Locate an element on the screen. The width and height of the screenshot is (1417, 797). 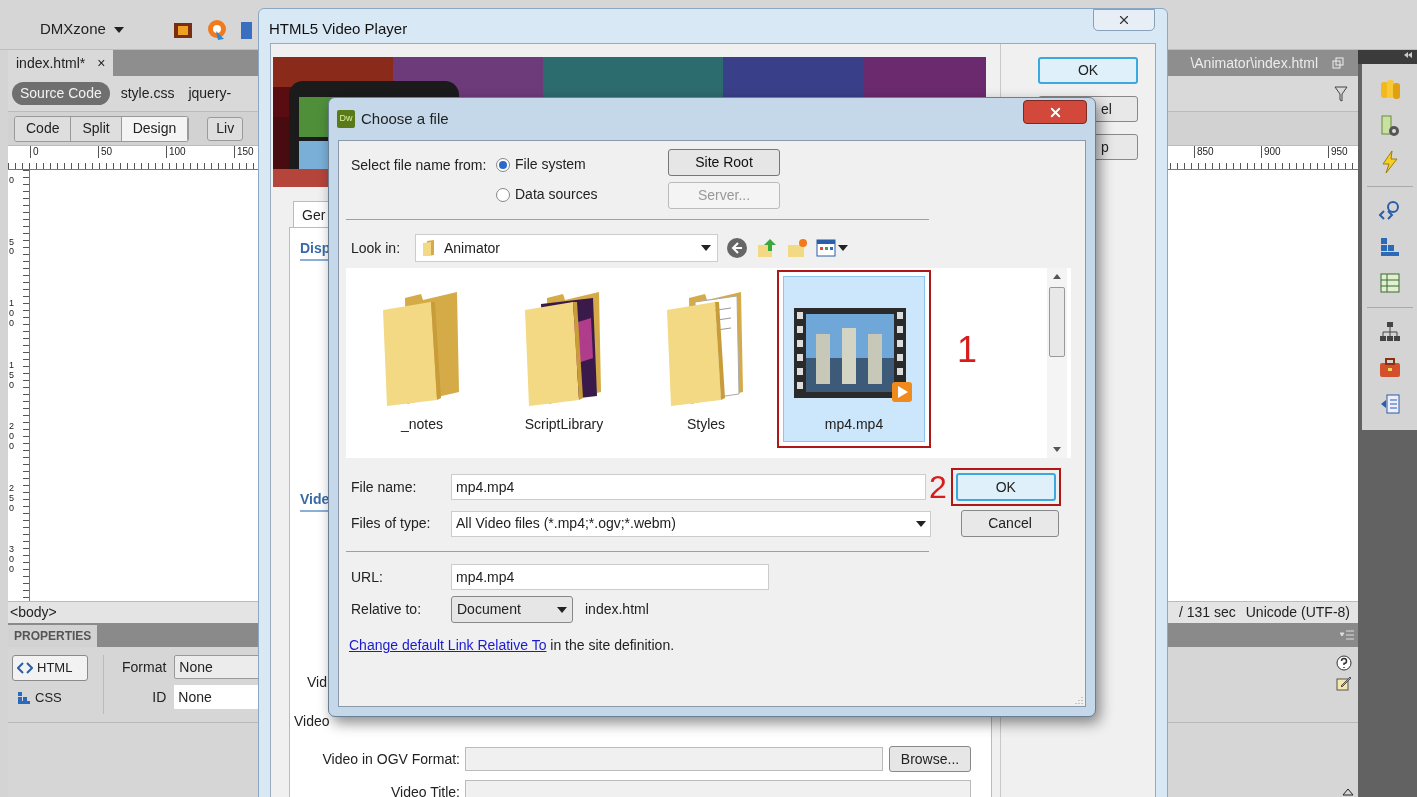
related-file-tab: jquery- is located at coordinates (210, 93).